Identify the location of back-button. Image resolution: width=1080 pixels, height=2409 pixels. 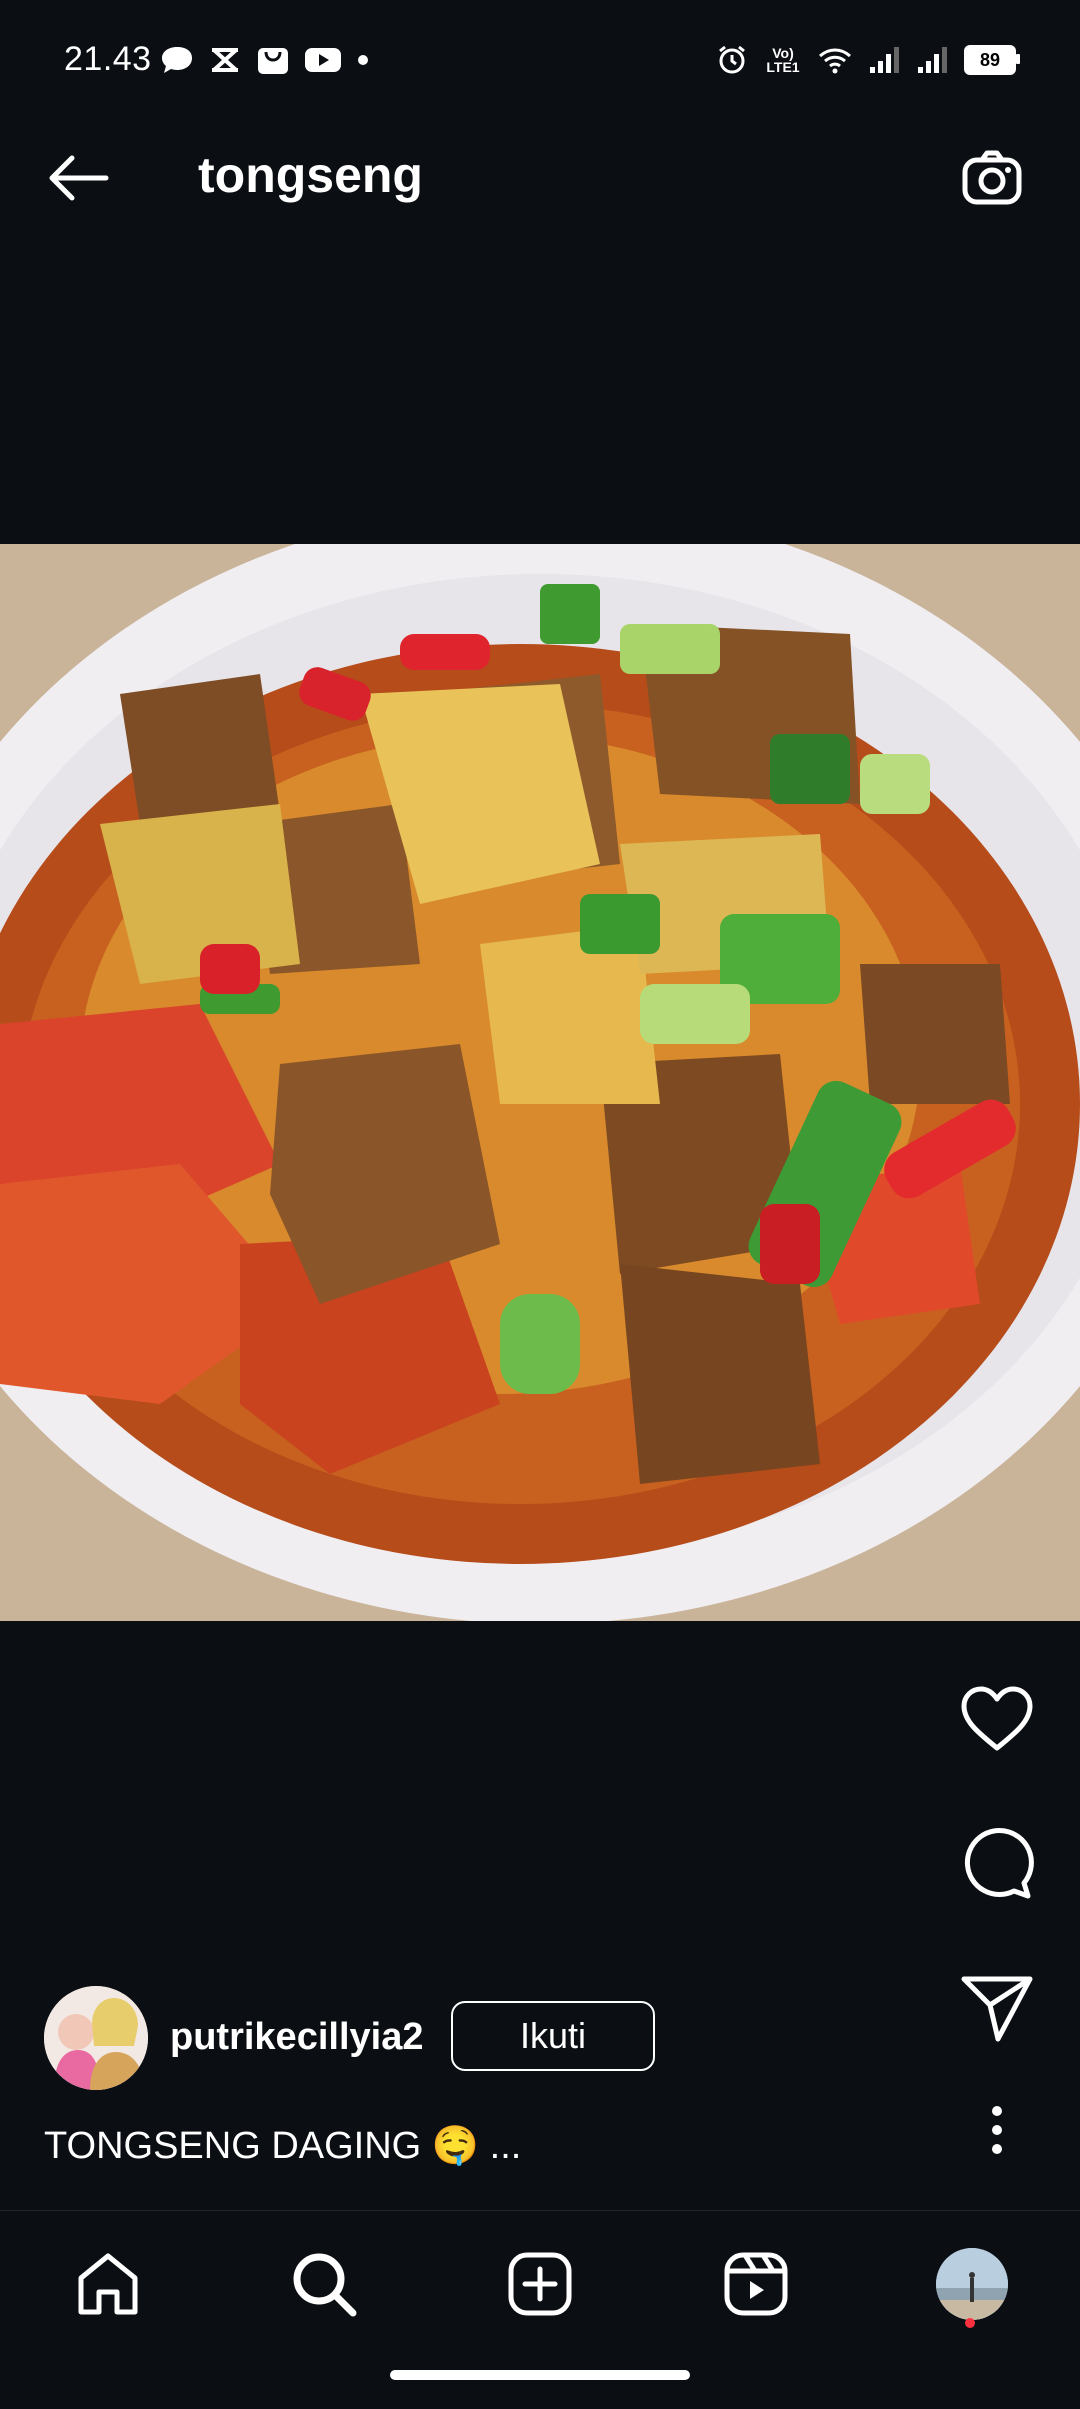
(78, 178).